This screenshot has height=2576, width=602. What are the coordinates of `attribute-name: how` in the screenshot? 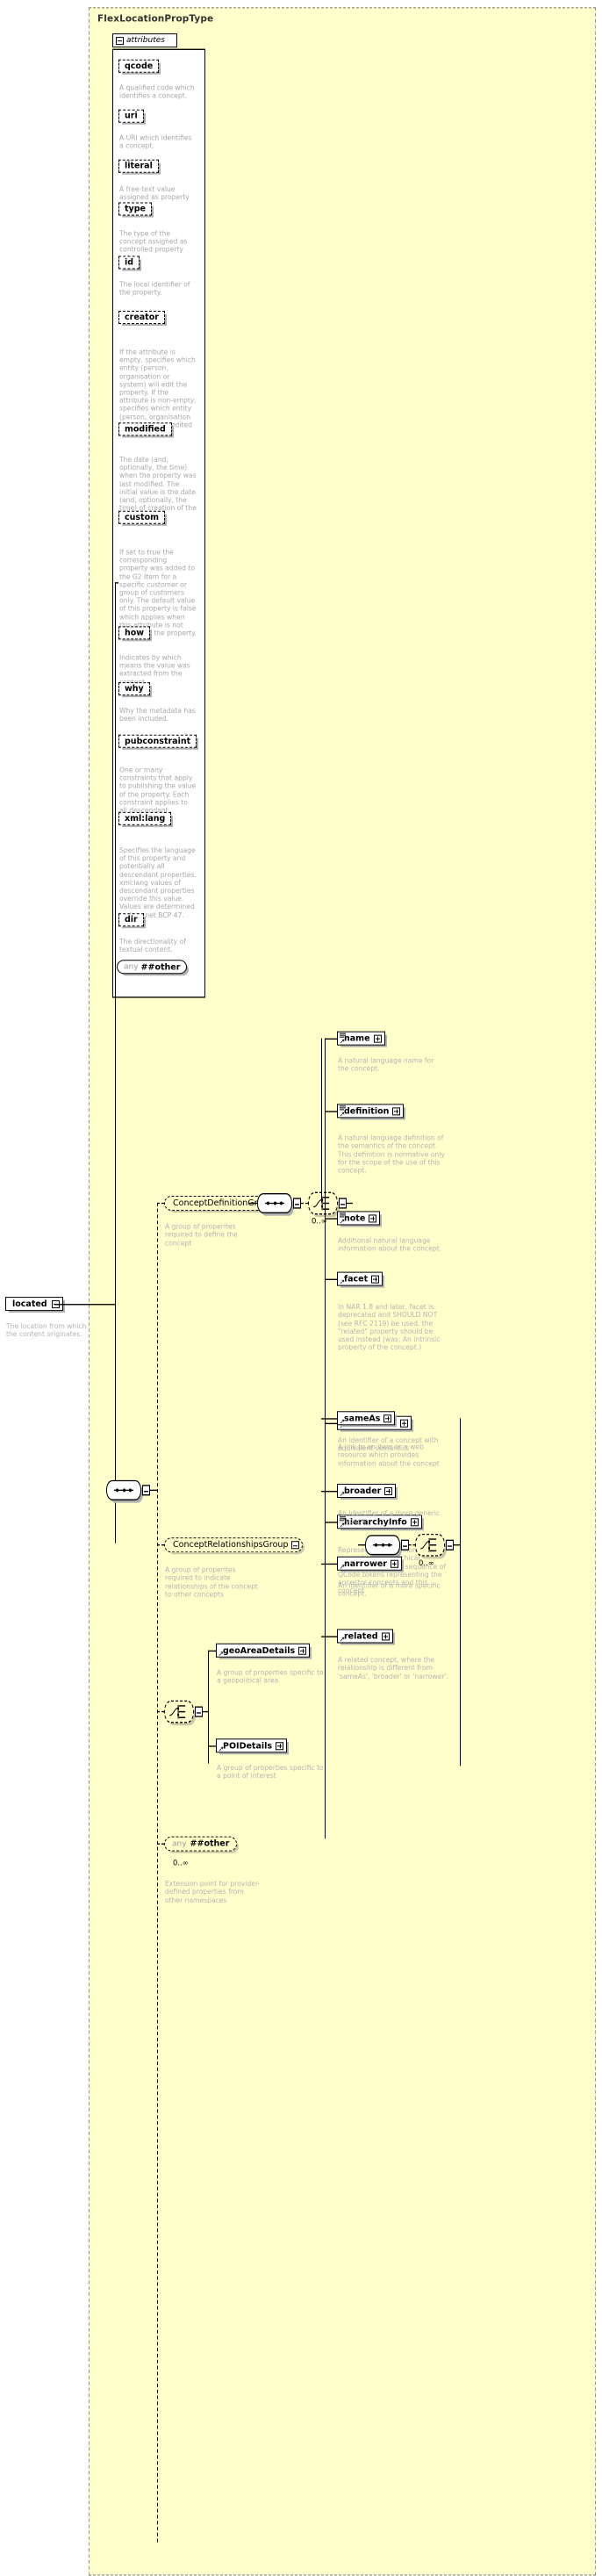 It's located at (135, 633).